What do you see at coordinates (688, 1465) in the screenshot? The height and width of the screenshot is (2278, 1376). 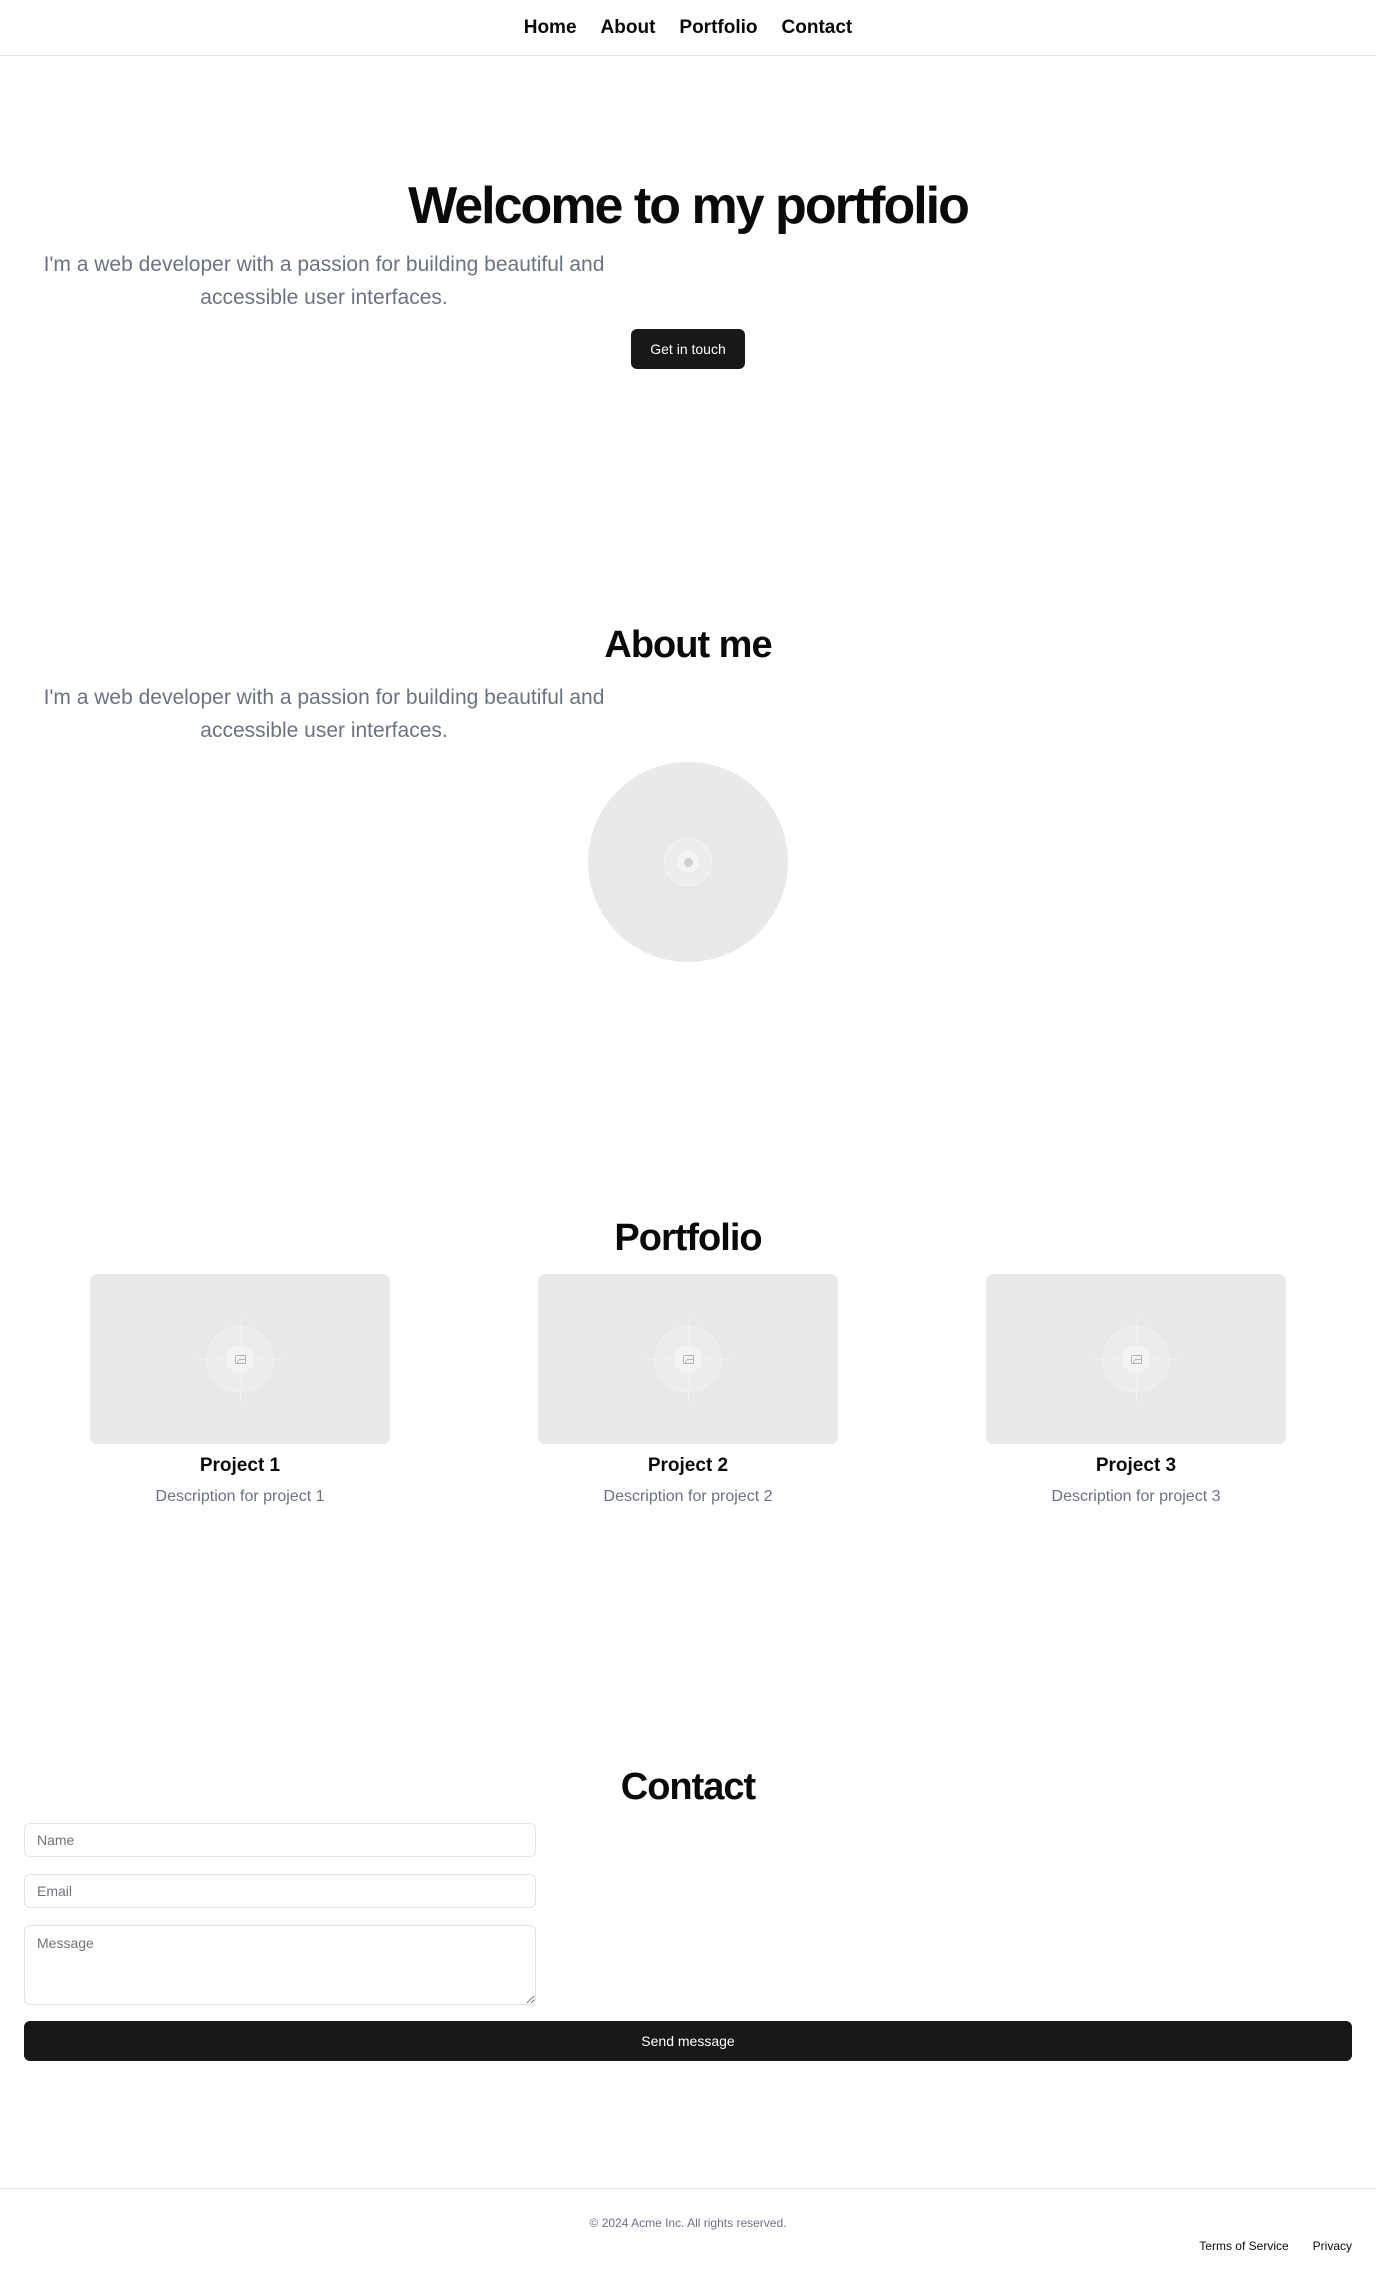 I see `project-name: Project 2` at bounding box center [688, 1465].